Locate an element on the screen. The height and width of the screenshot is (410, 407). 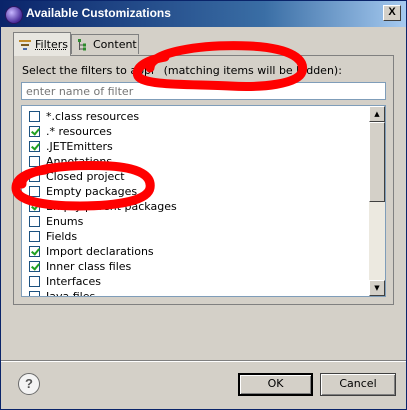
filter-item: Interfaces is located at coordinates (65, 281).